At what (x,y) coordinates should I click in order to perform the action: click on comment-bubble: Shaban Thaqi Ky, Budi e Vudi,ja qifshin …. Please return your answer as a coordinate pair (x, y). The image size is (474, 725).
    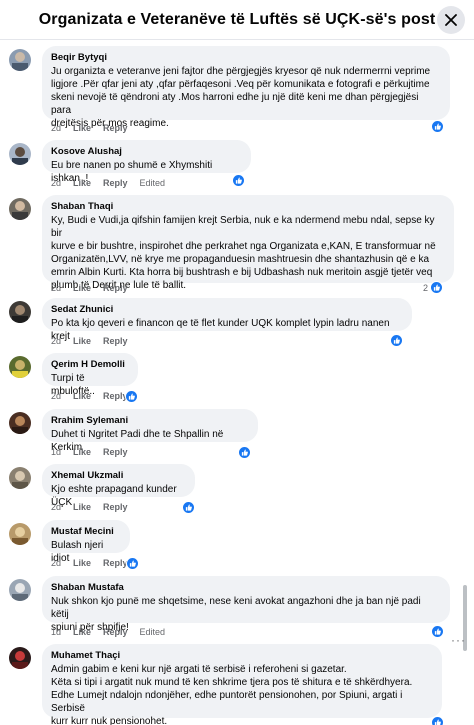
    Looking at the image, I should click on (248, 243).